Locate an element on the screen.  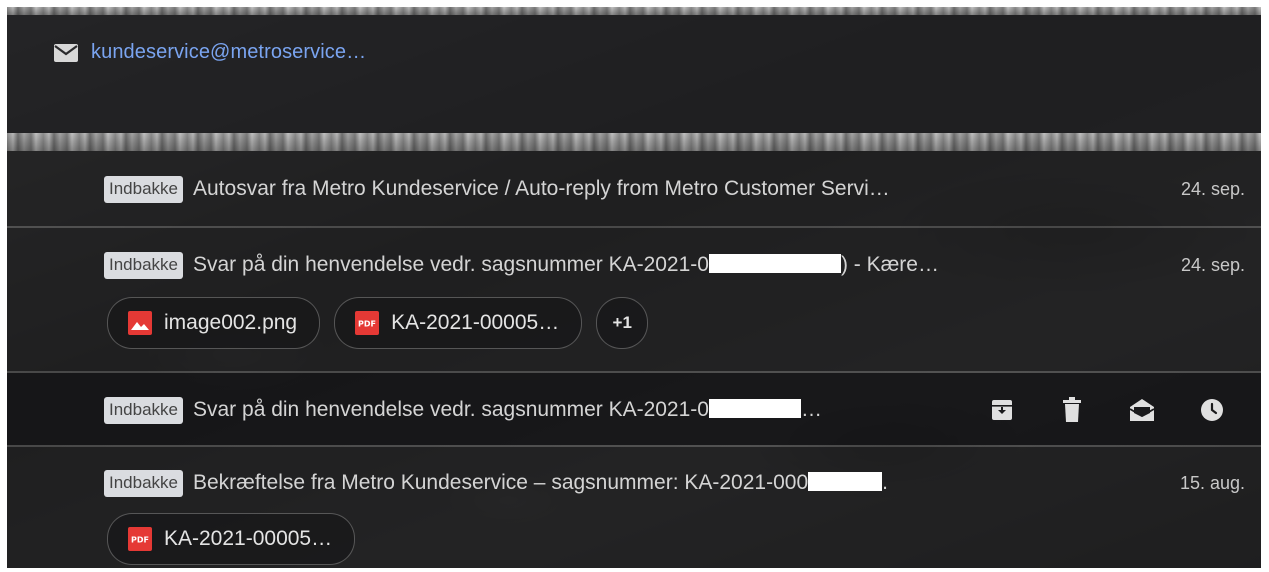
mail-icon is located at coordinates (66, 53).